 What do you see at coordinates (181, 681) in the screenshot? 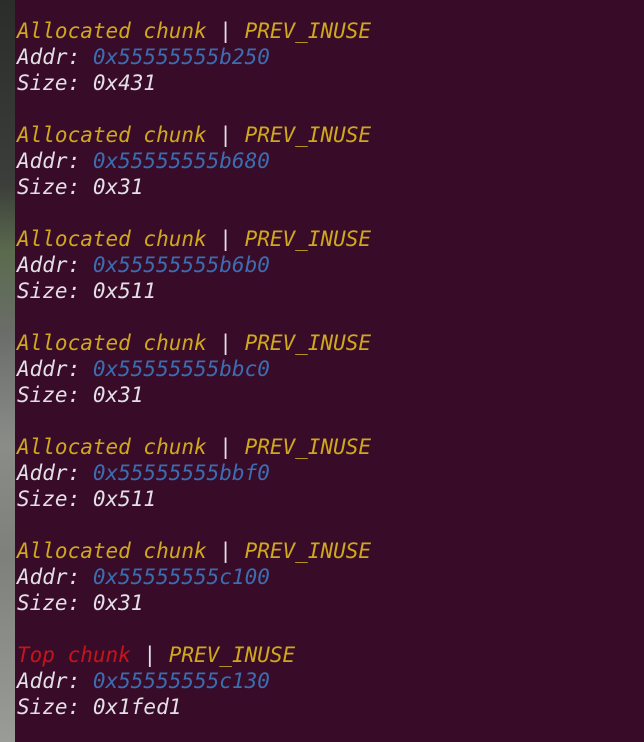
I see `chunk-address: 0x55555555c130` at bounding box center [181, 681].